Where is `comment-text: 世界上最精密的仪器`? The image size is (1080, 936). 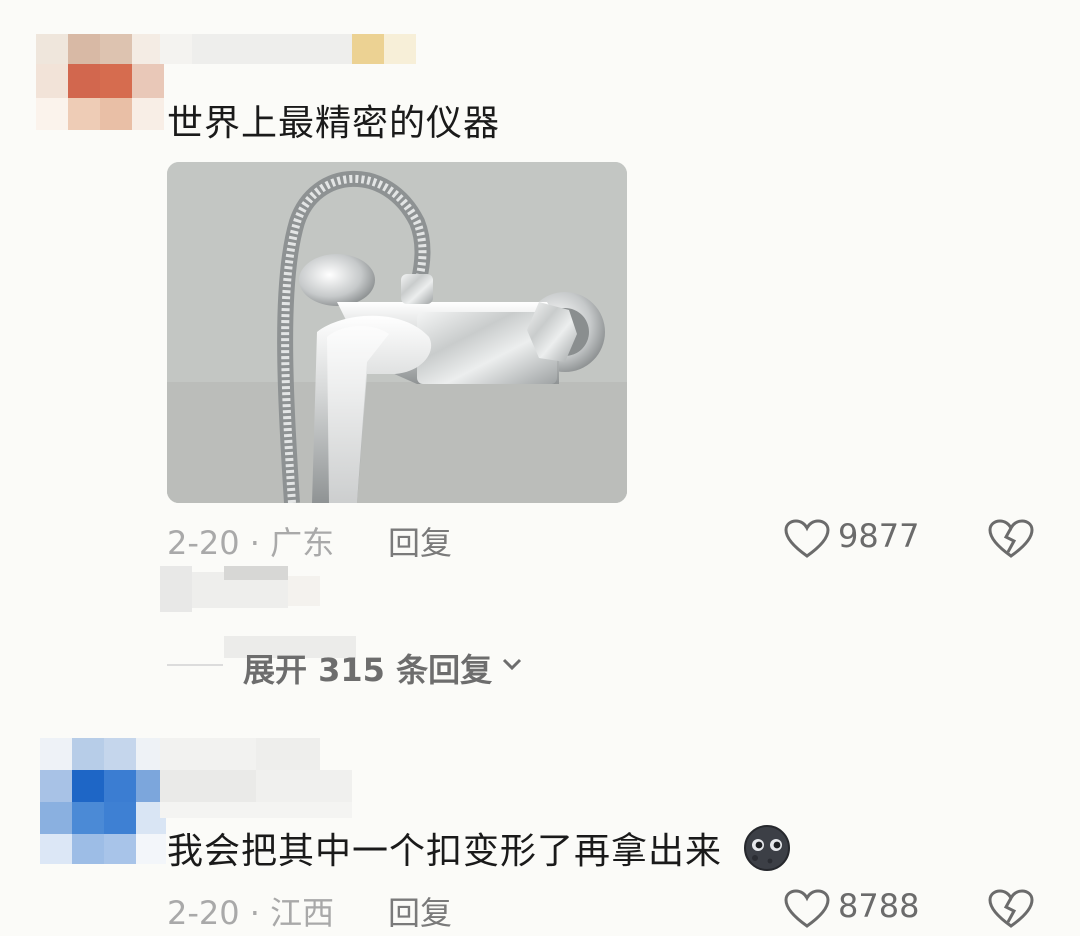 comment-text: 世界上最精密的仪器 is located at coordinates (334, 123).